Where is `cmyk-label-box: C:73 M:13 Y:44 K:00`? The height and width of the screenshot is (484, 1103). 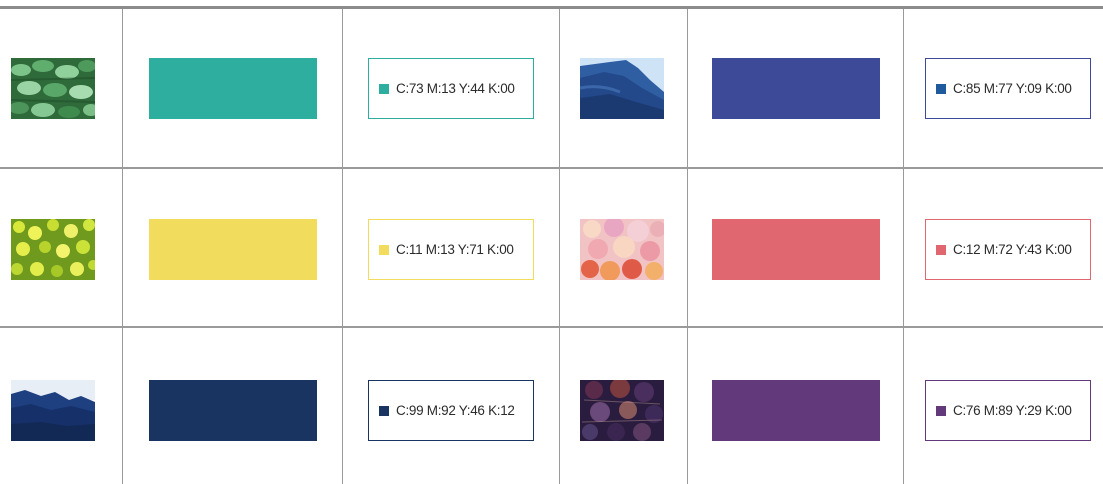 cmyk-label-box: C:73 M:13 Y:44 K:00 is located at coordinates (451, 88).